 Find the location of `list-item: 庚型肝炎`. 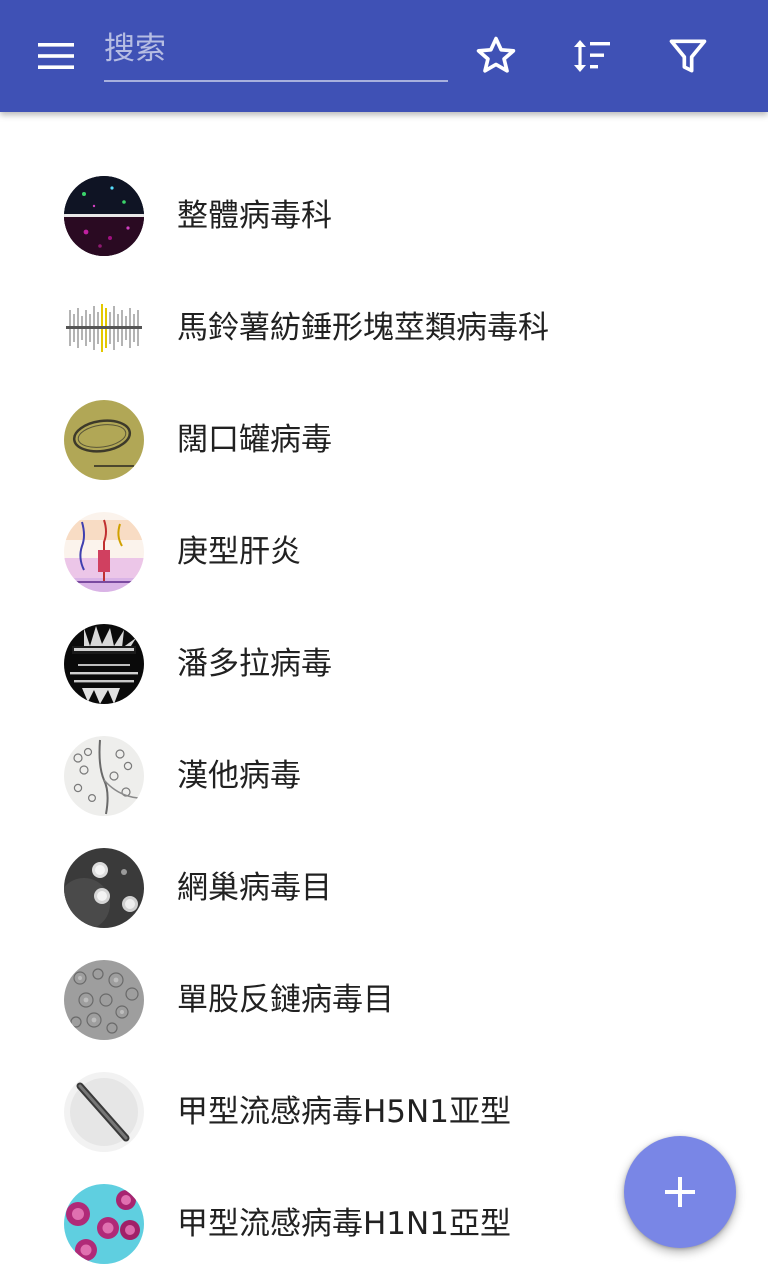

list-item: 庚型肝炎 is located at coordinates (384, 552).